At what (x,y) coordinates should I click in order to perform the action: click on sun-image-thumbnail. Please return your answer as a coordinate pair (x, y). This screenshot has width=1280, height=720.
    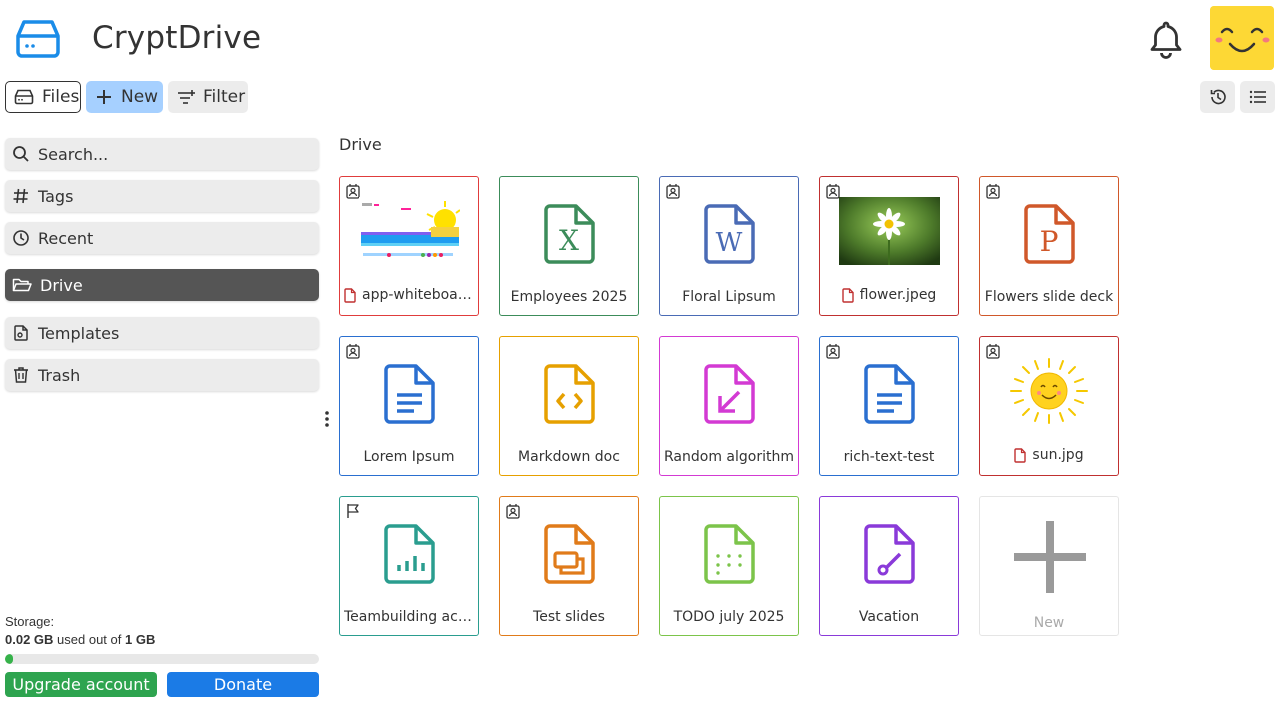
    Looking at the image, I should click on (1049, 391).